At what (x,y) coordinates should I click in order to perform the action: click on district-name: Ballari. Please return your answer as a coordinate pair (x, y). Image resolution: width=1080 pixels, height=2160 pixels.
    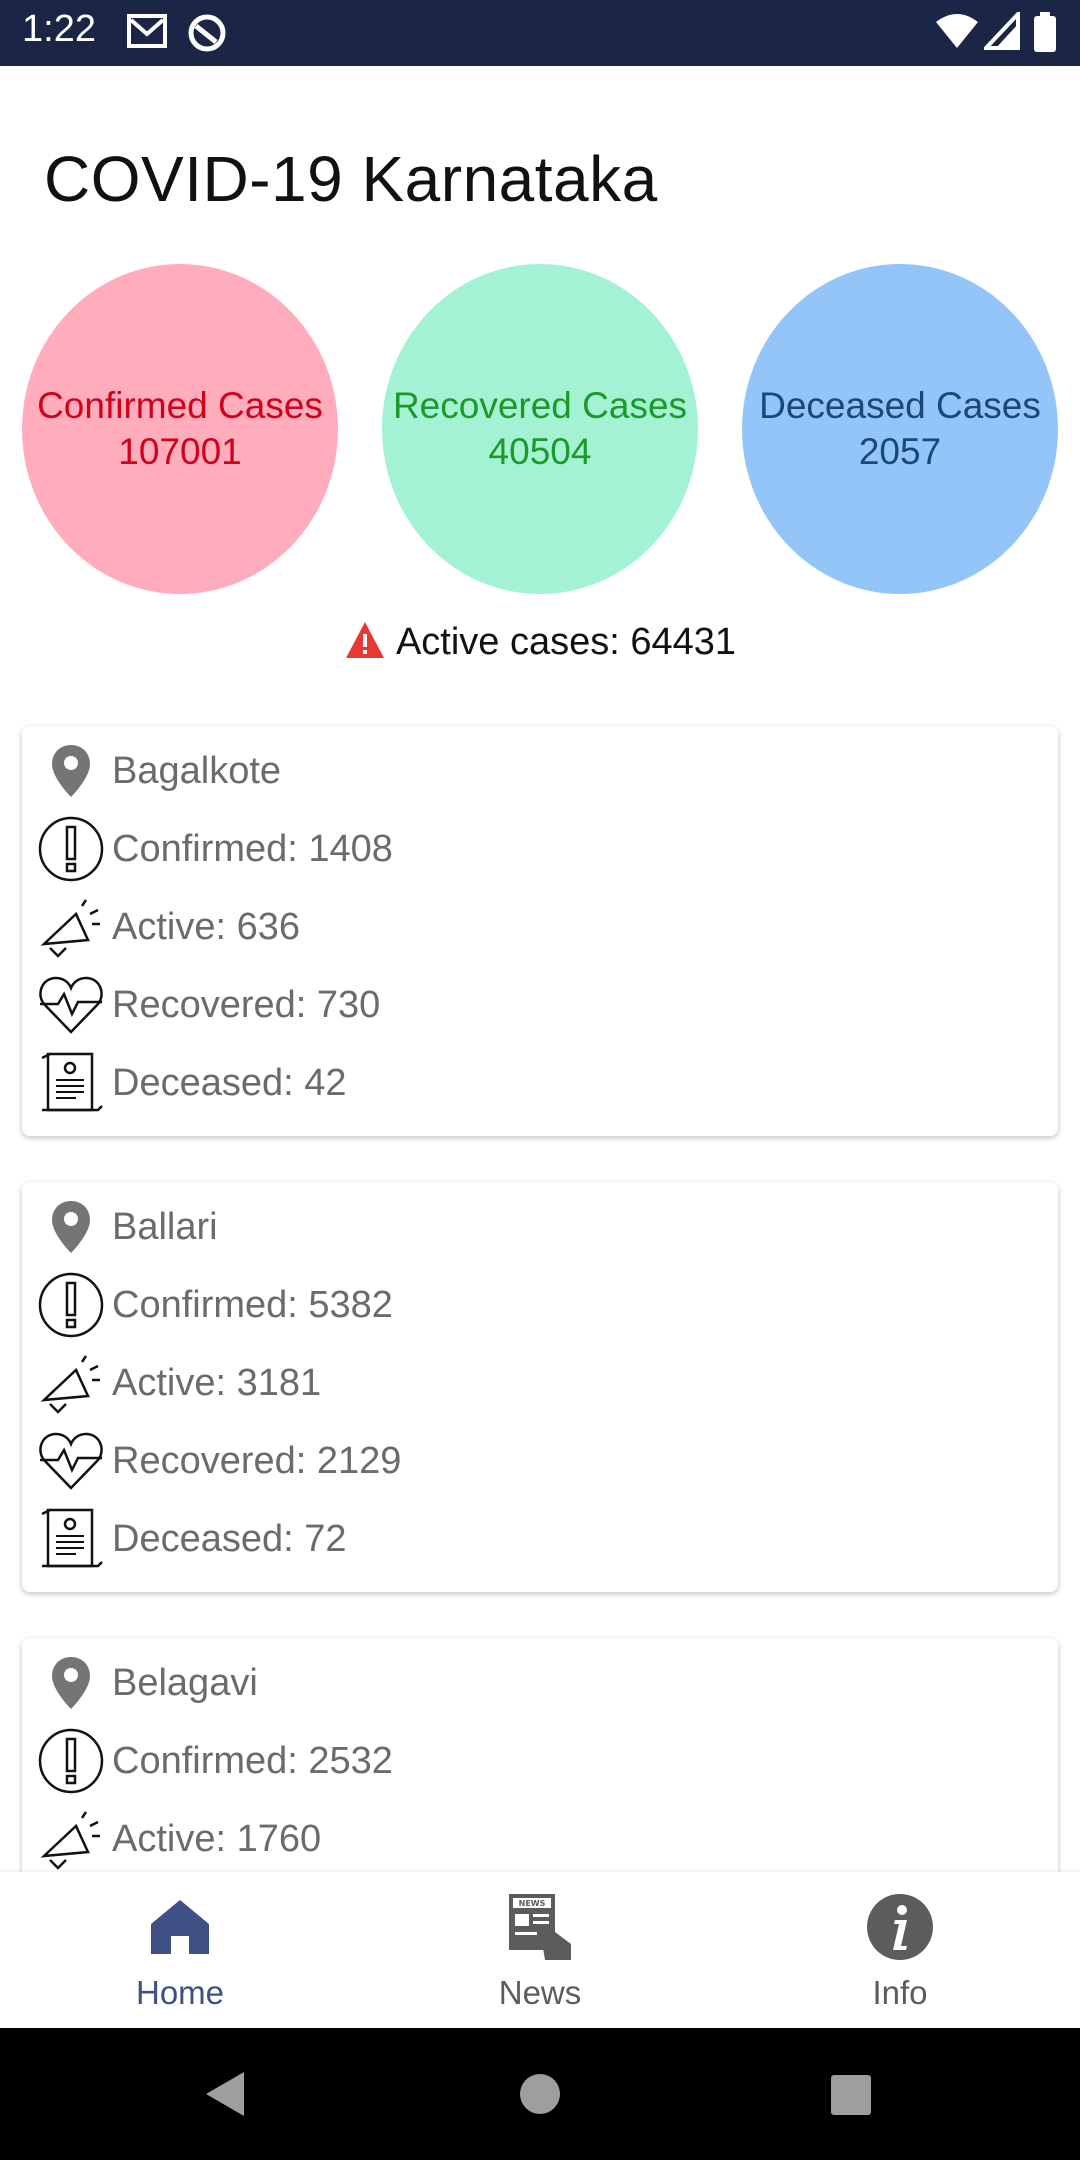
    Looking at the image, I should click on (165, 1226).